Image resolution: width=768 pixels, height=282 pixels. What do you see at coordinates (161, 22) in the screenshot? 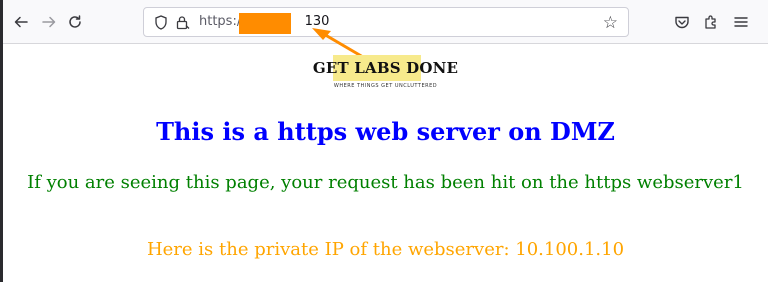
I see `tracking-protection-shield-icon` at bounding box center [161, 22].